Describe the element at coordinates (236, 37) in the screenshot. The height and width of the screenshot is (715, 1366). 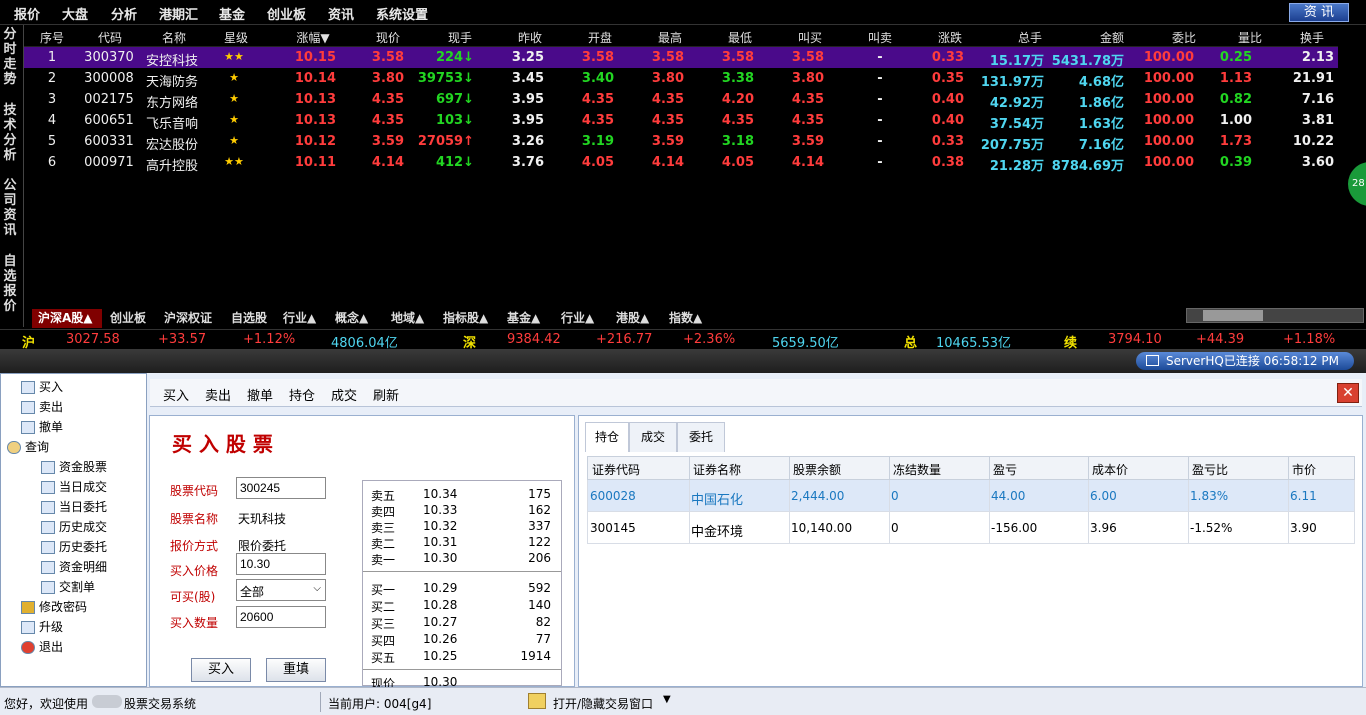
I see `col-stars: 星级` at that location.